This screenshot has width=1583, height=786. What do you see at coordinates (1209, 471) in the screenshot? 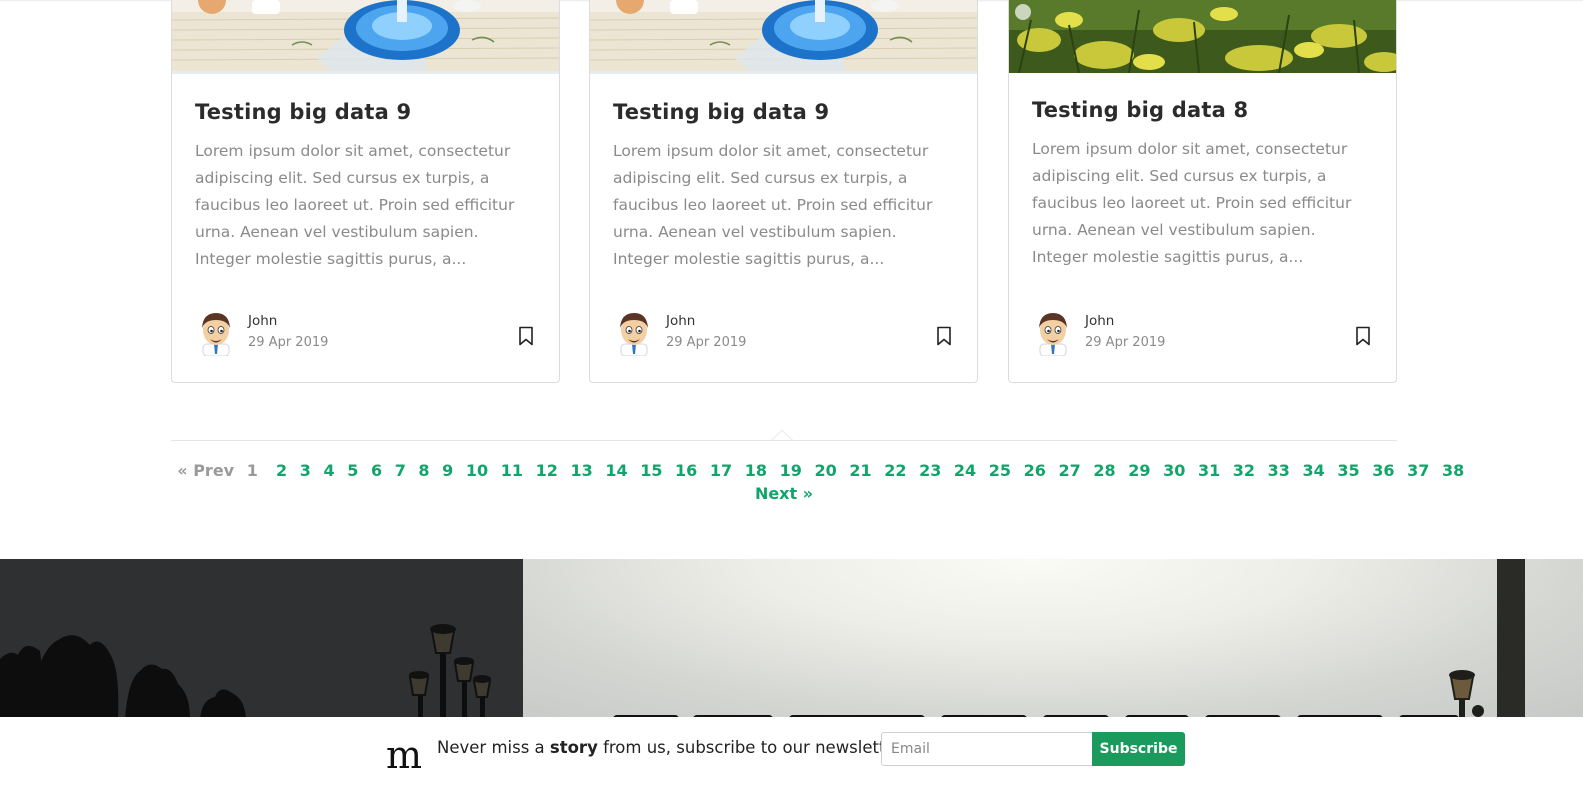
I see `pagination-page-link: 31` at bounding box center [1209, 471].